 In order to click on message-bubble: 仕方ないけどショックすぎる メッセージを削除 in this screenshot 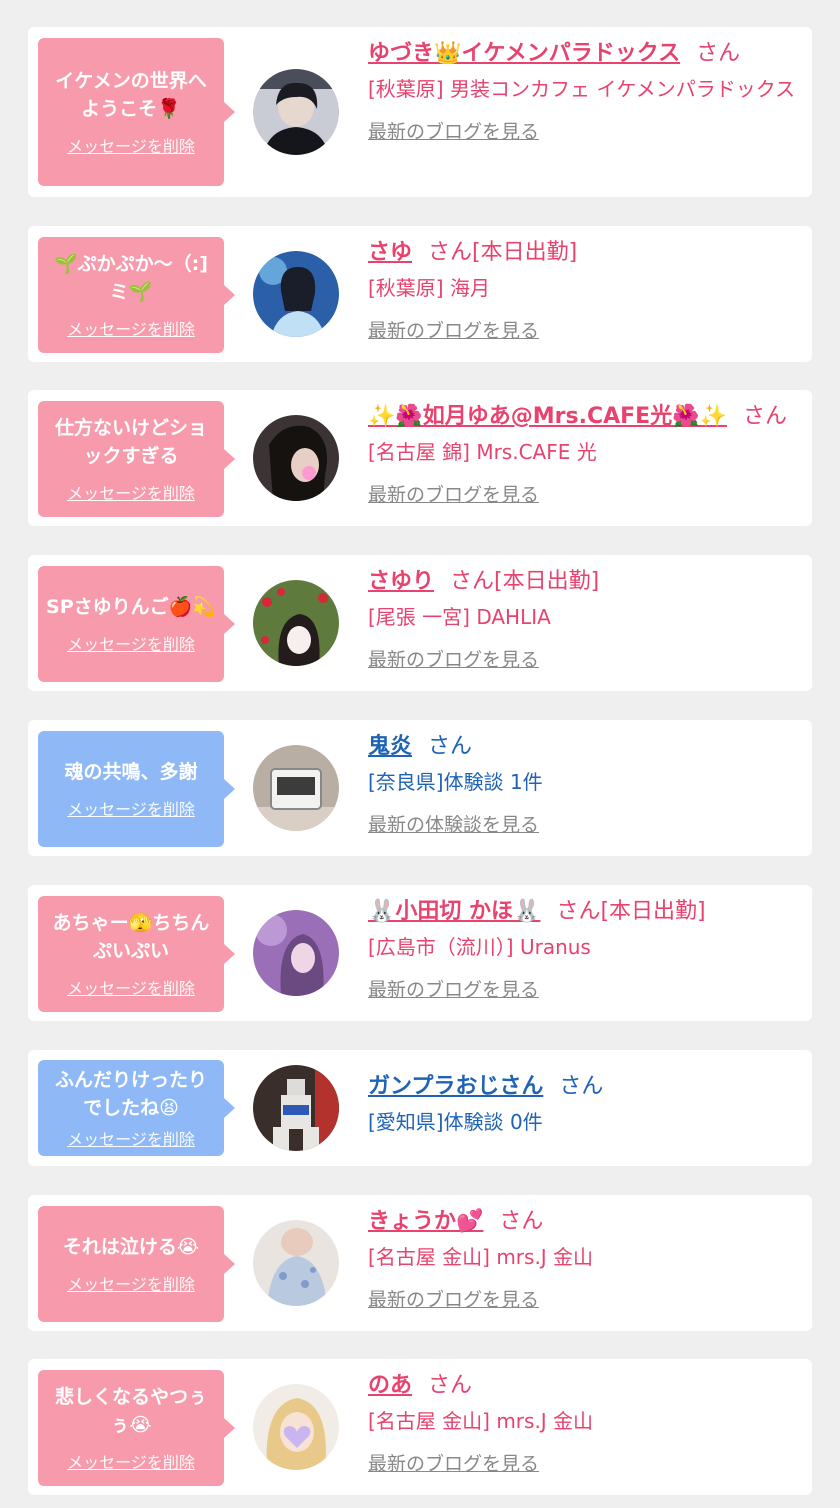, I will do `click(136, 459)`.